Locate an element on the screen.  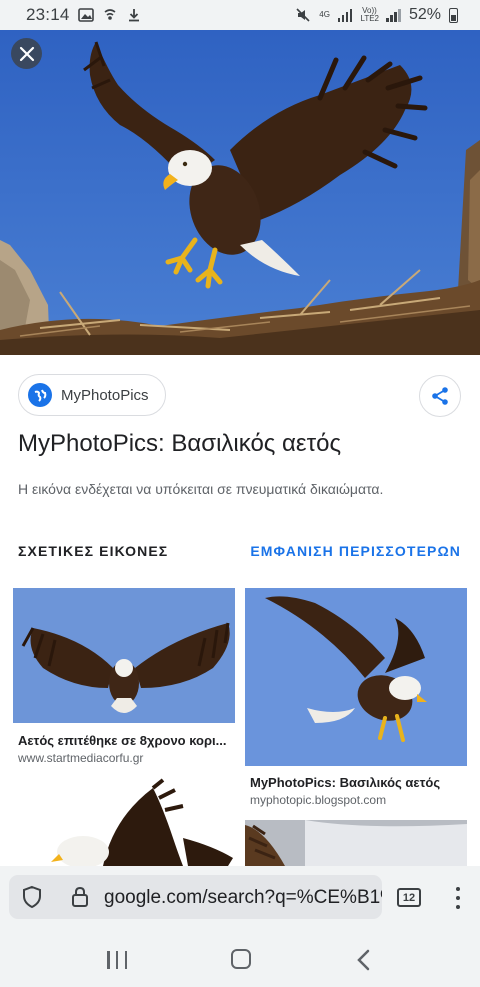
recent-apps-button is located at coordinates (117, 960).